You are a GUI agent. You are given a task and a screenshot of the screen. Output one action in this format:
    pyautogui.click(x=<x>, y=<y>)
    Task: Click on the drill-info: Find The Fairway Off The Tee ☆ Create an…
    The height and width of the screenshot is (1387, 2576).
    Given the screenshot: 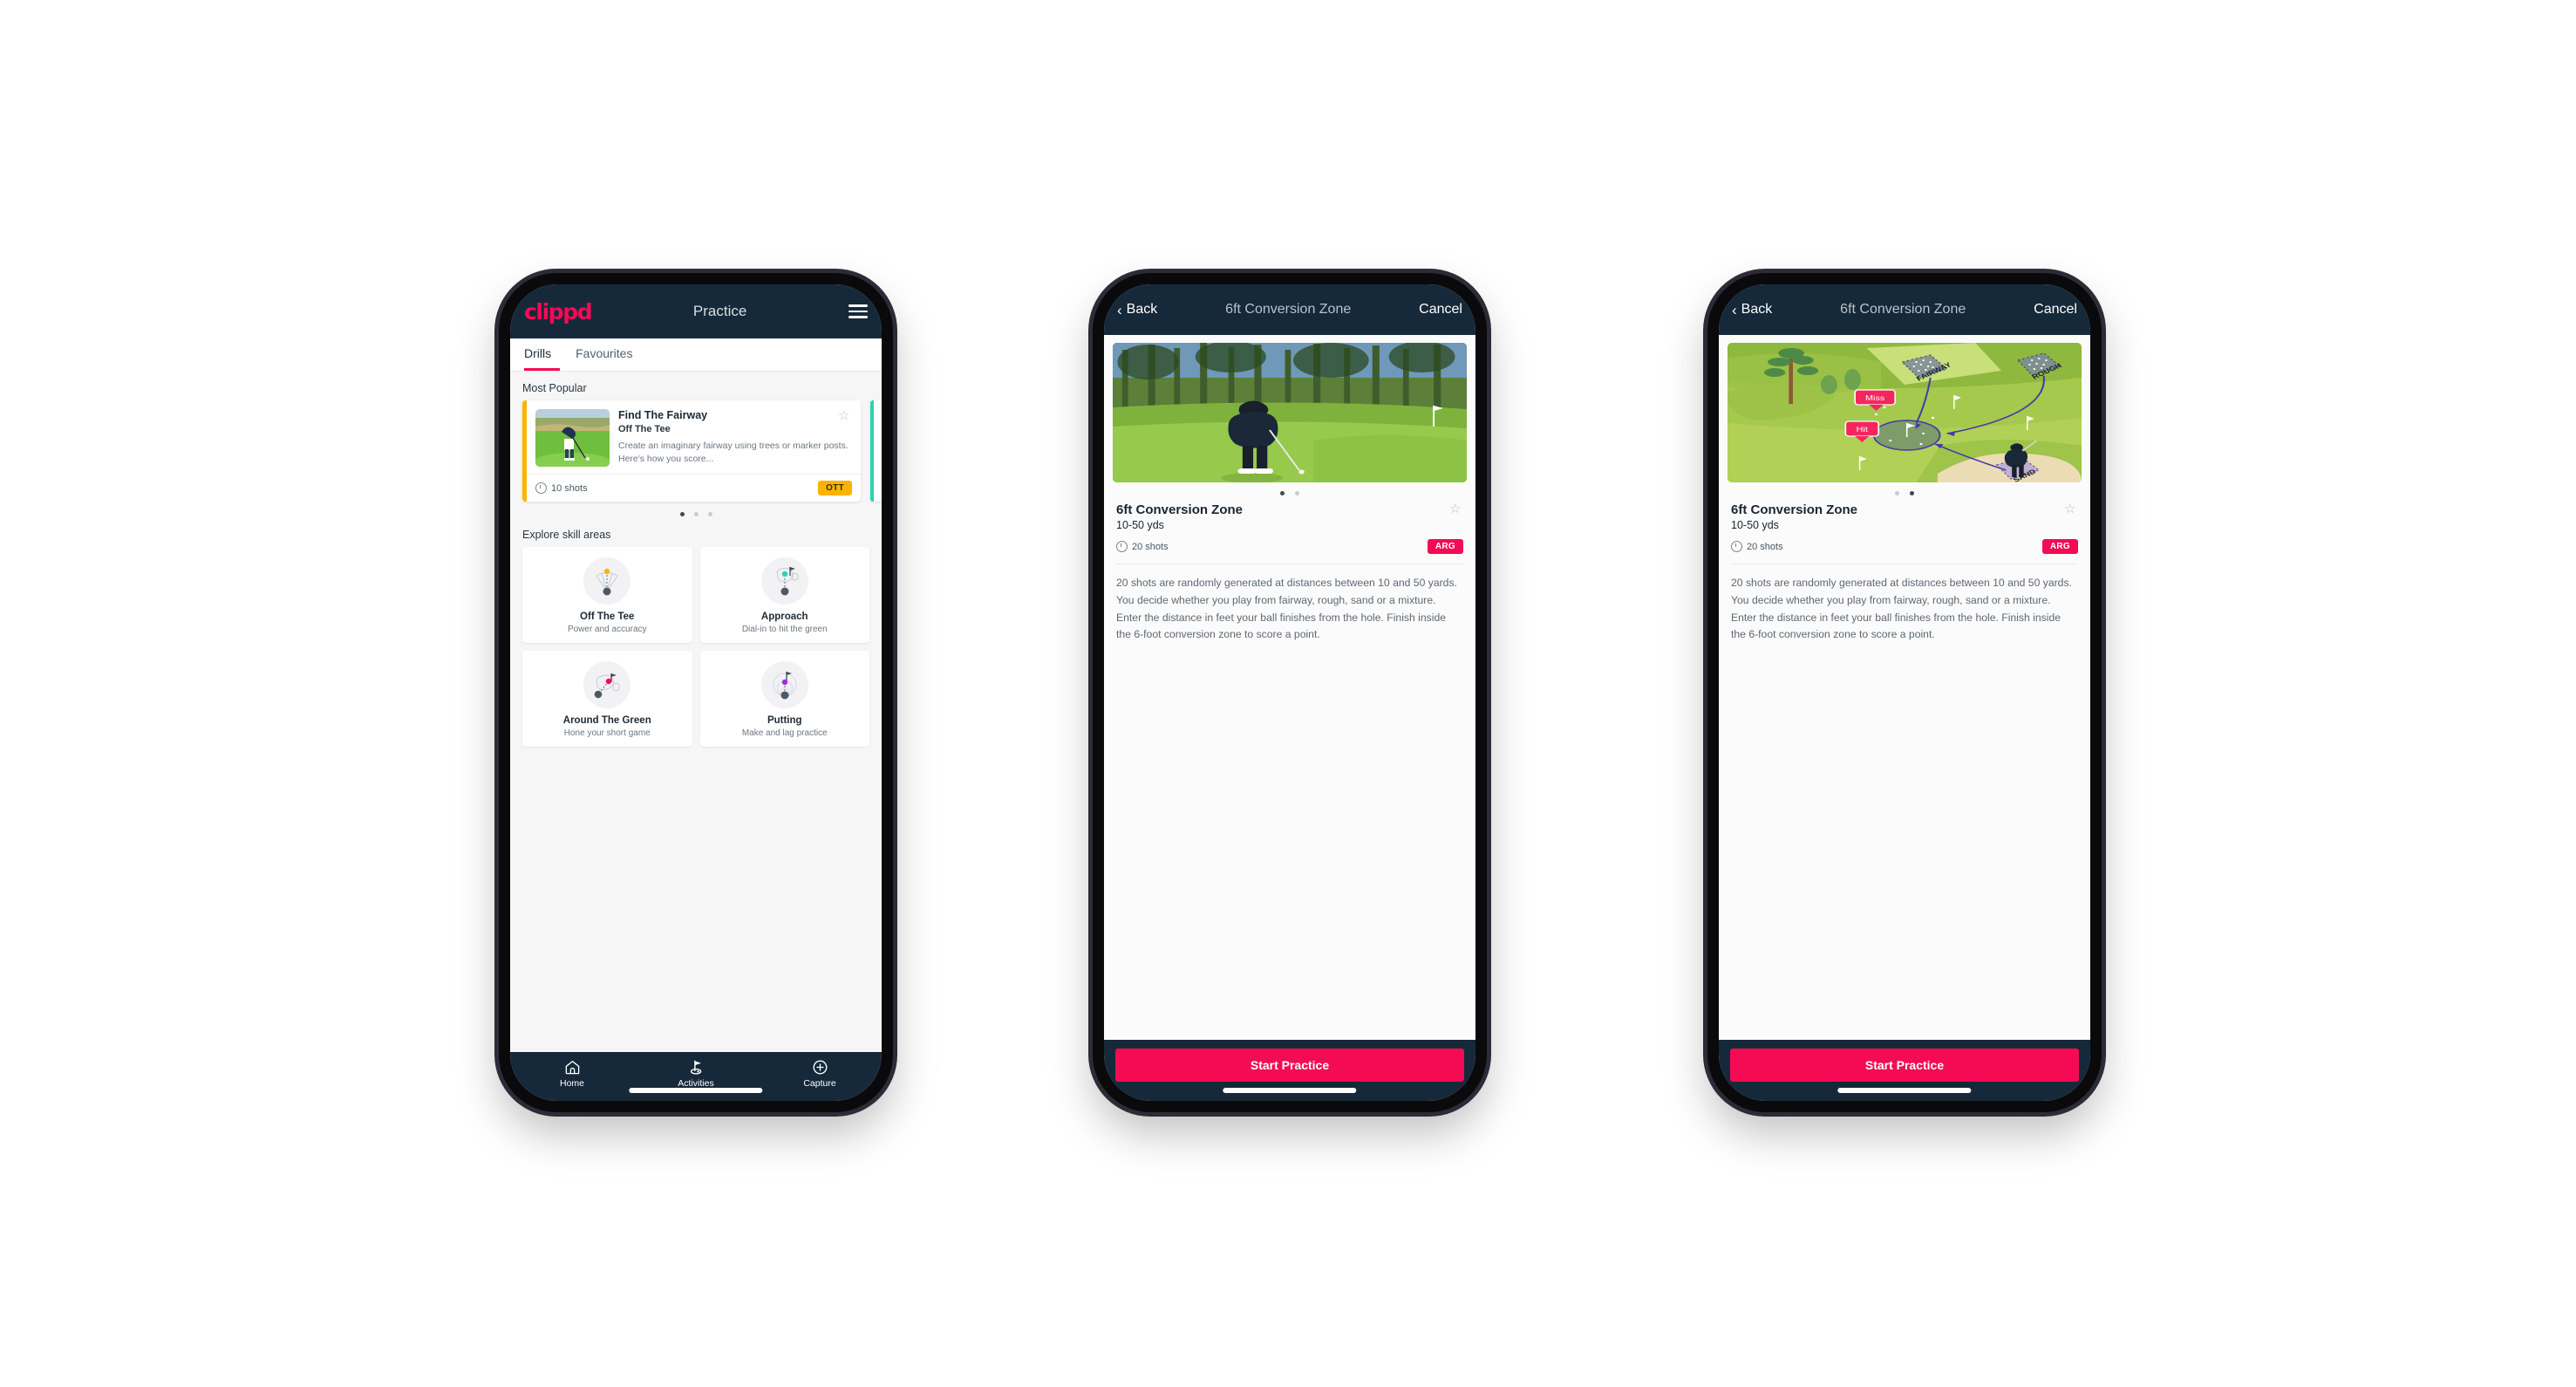 What is the action you would take?
    pyautogui.click(x=735, y=438)
    